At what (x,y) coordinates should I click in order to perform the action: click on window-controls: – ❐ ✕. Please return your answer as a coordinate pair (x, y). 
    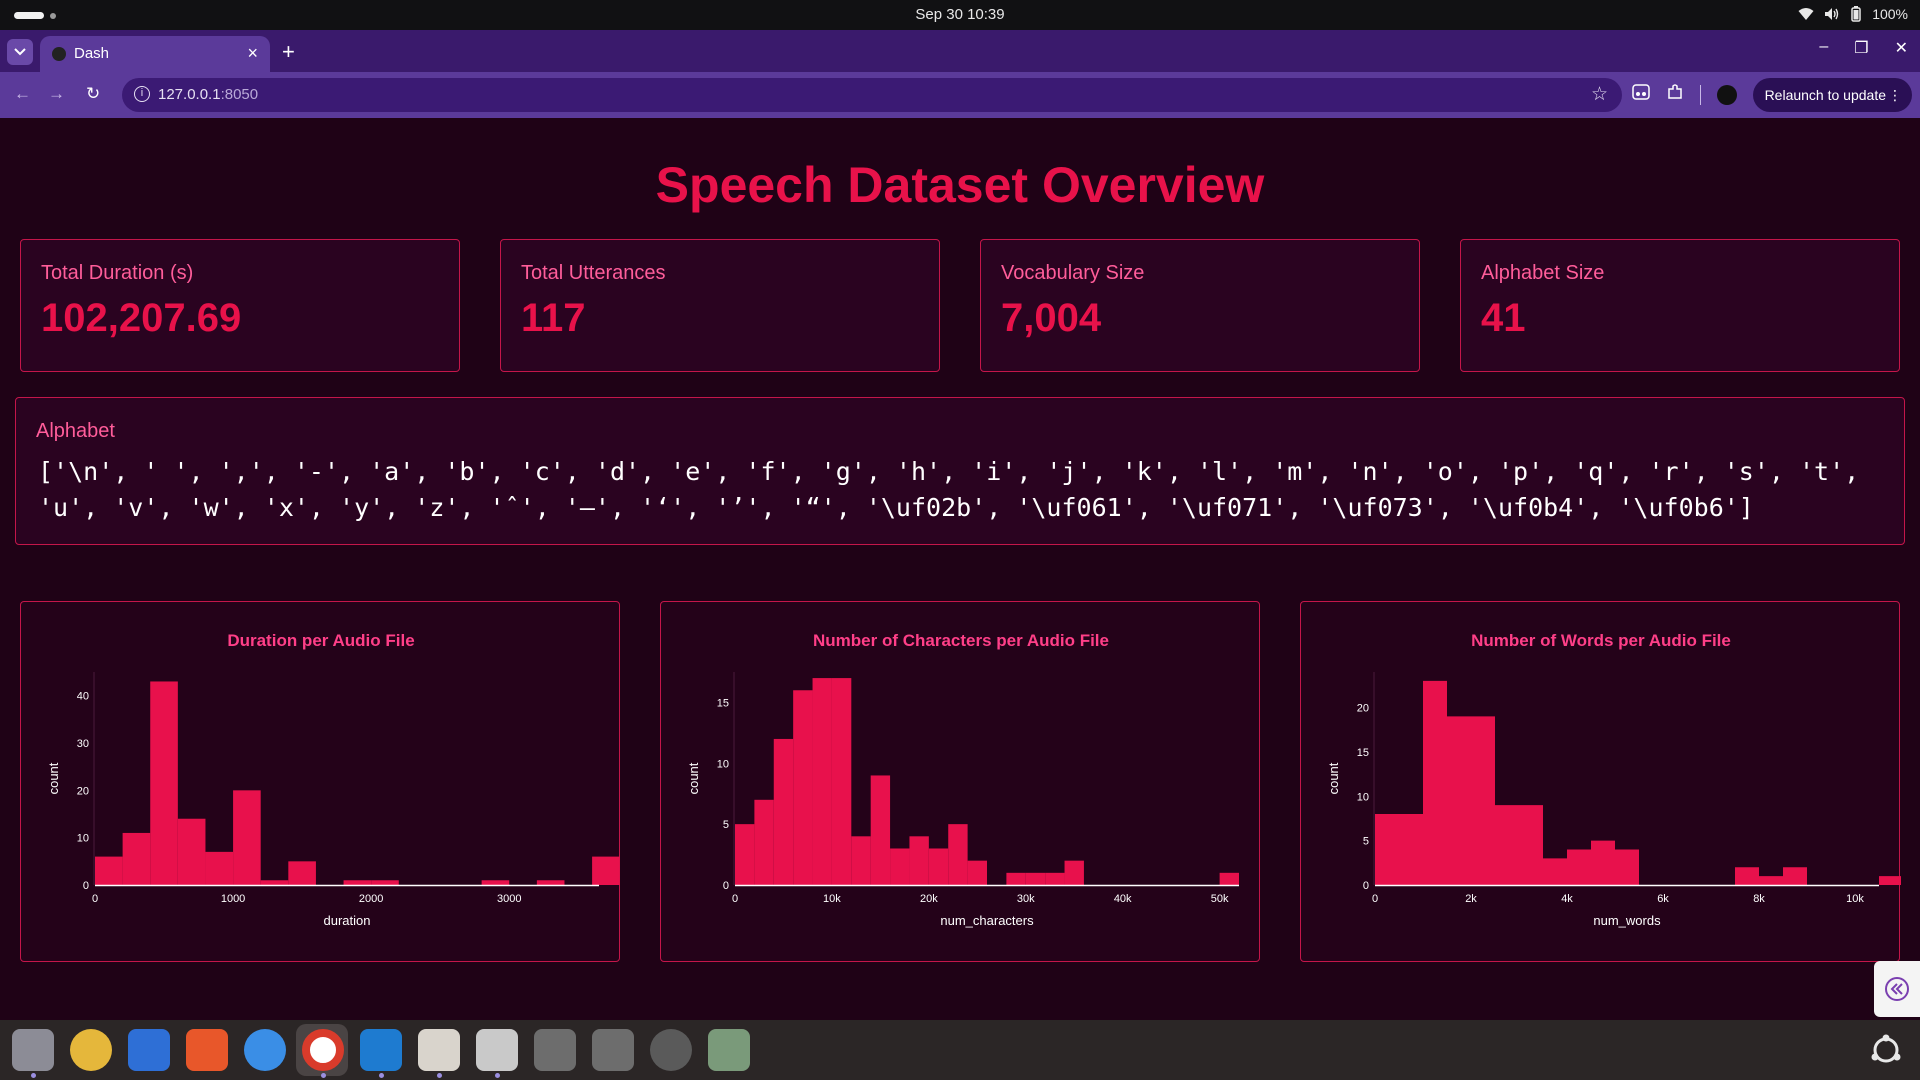
    Looking at the image, I should click on (1863, 48).